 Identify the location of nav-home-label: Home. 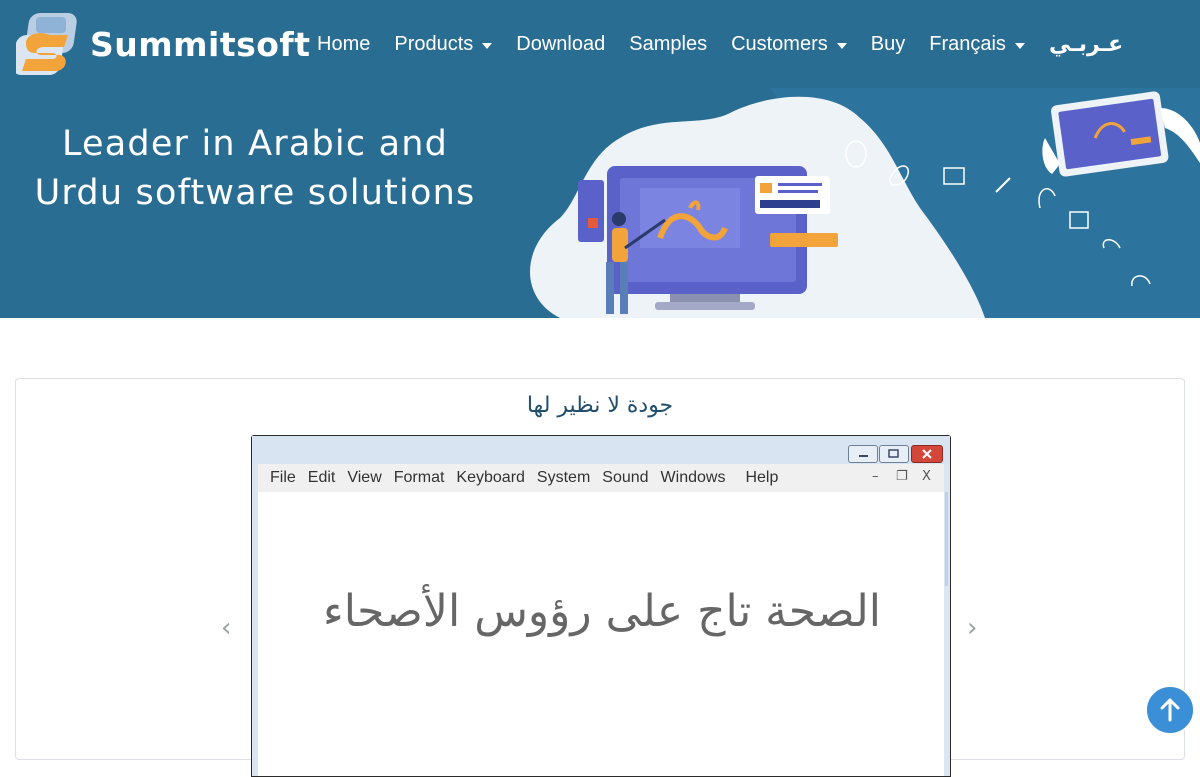
(344, 43).